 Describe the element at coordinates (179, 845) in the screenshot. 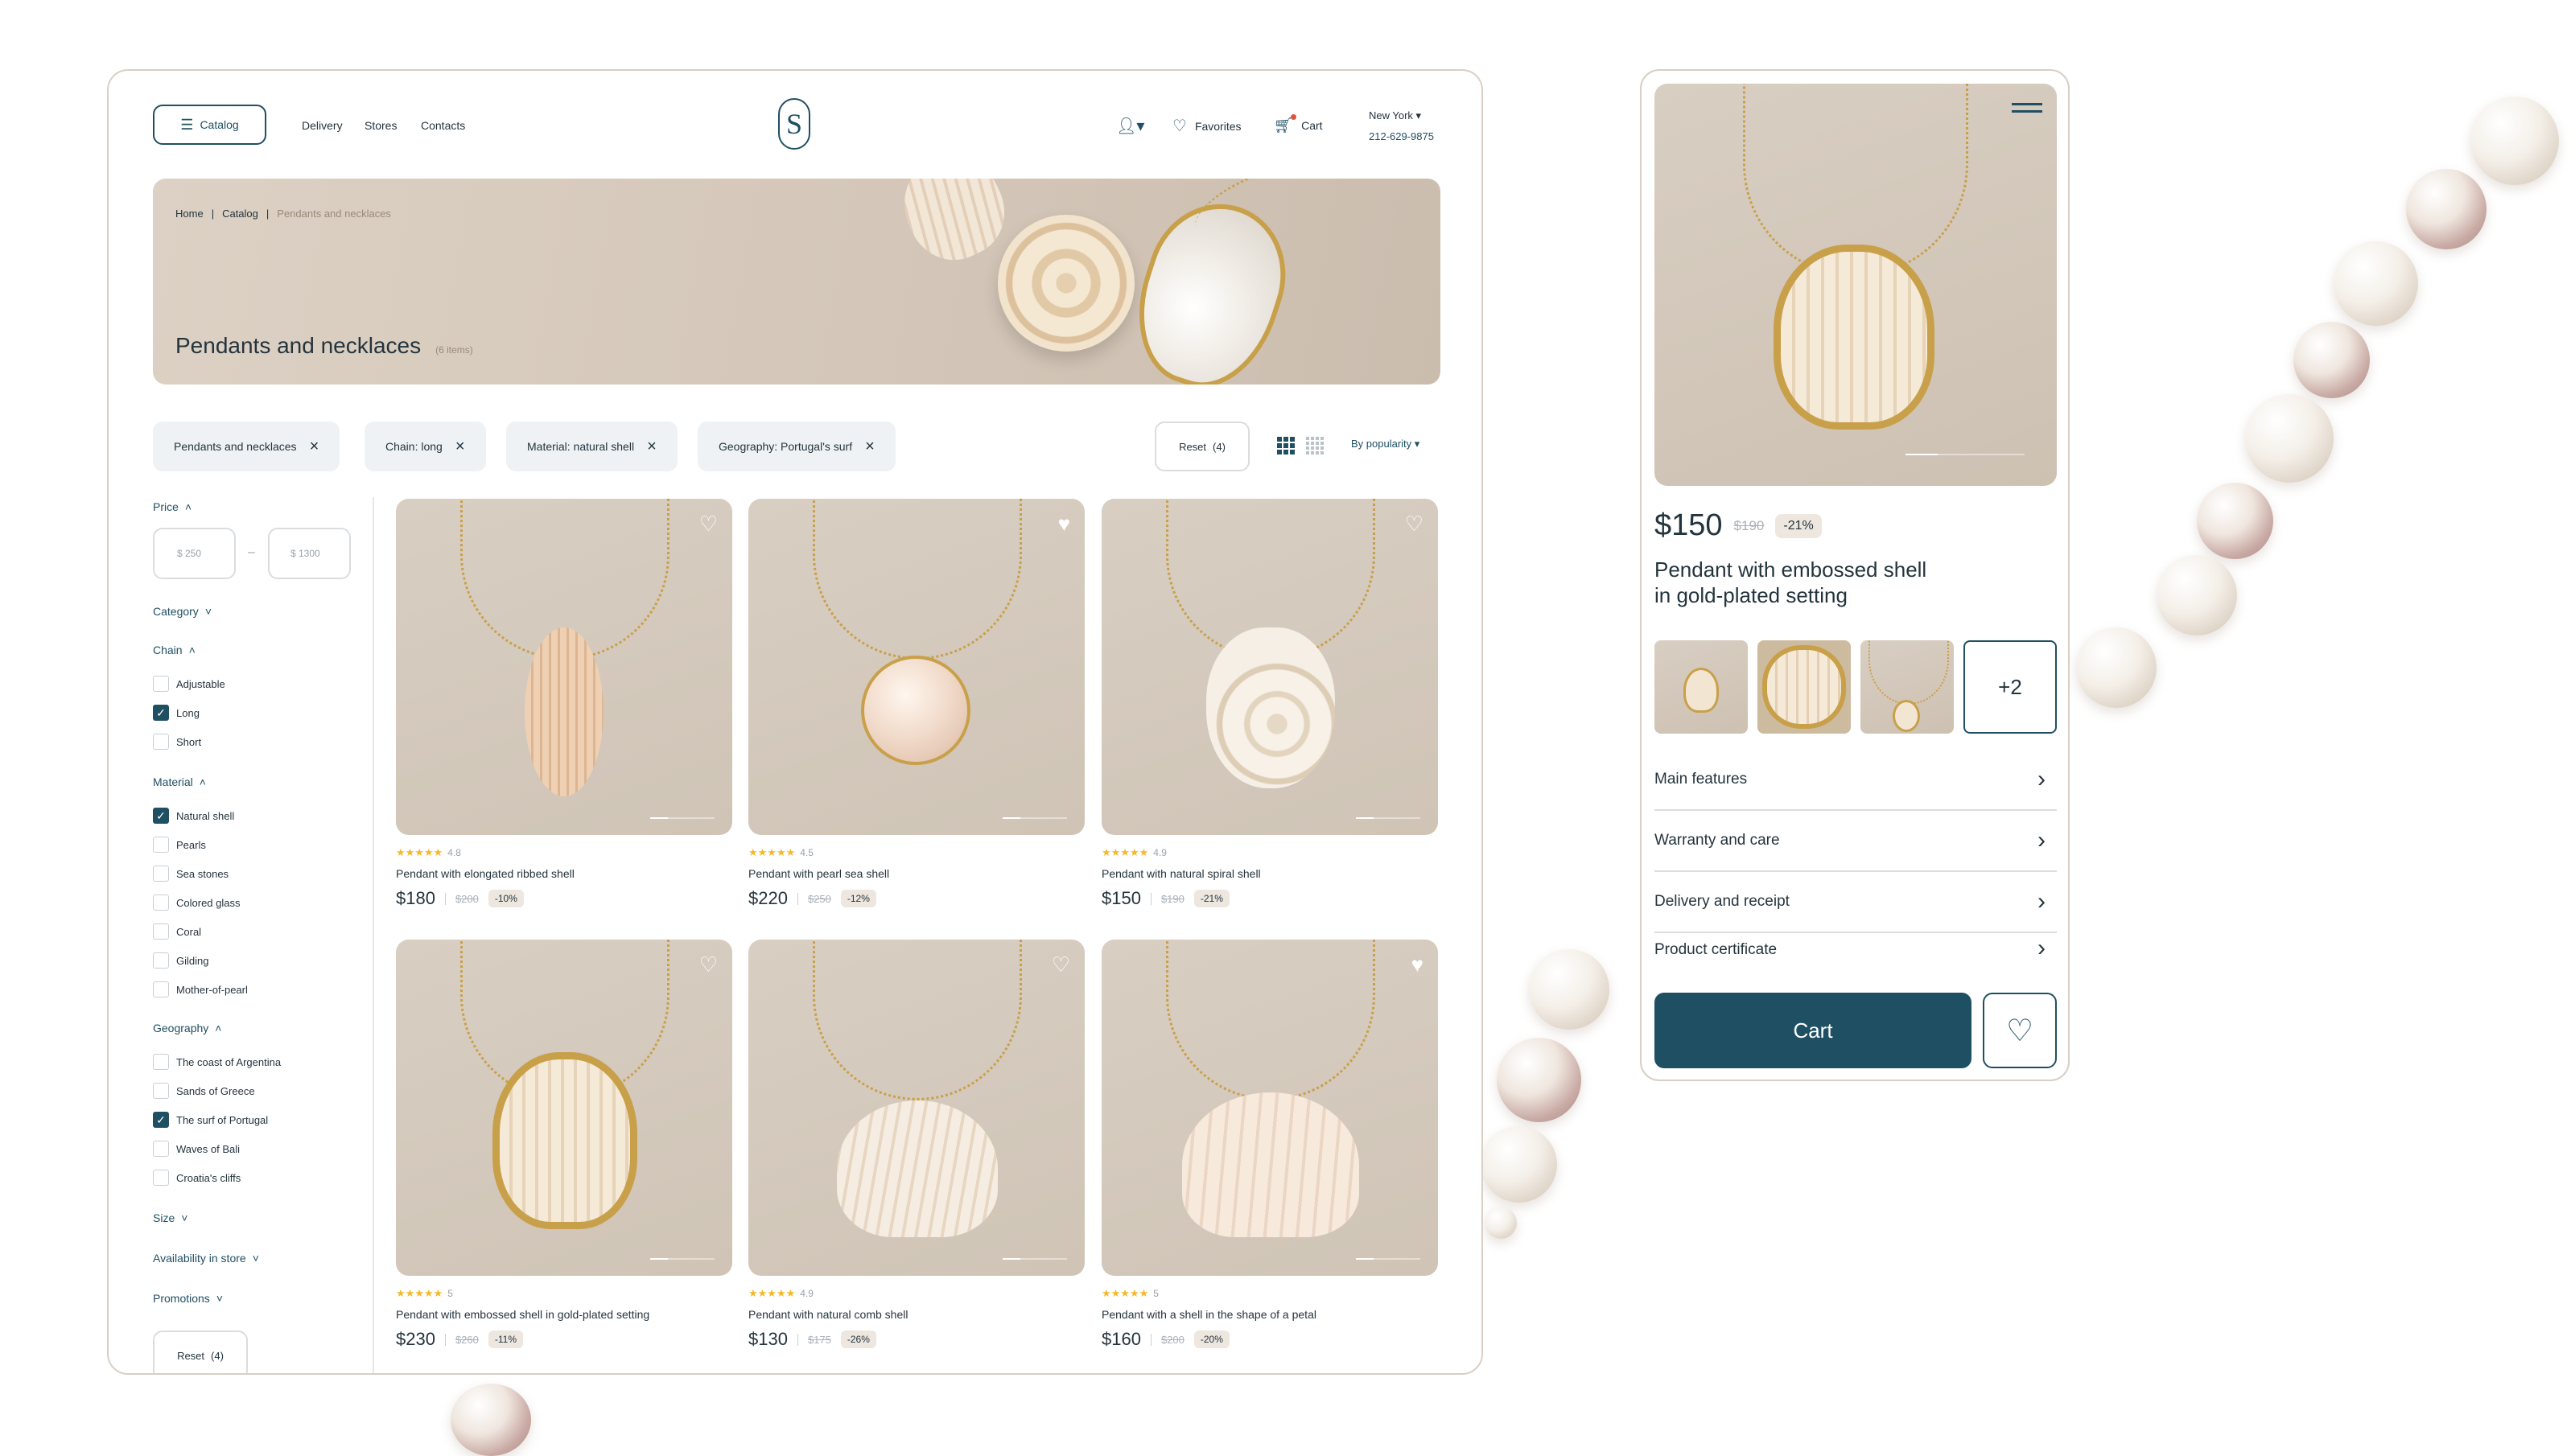

I see `checkbox-pearls: Pearls` at that location.